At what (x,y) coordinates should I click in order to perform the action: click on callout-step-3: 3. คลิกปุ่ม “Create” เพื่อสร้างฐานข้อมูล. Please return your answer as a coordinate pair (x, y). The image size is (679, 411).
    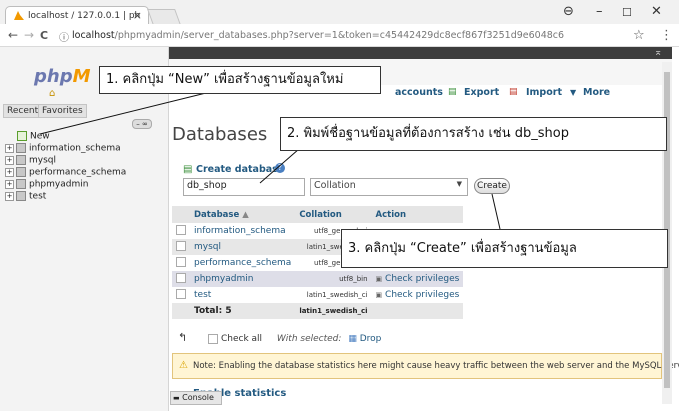
    Looking at the image, I should click on (504, 248).